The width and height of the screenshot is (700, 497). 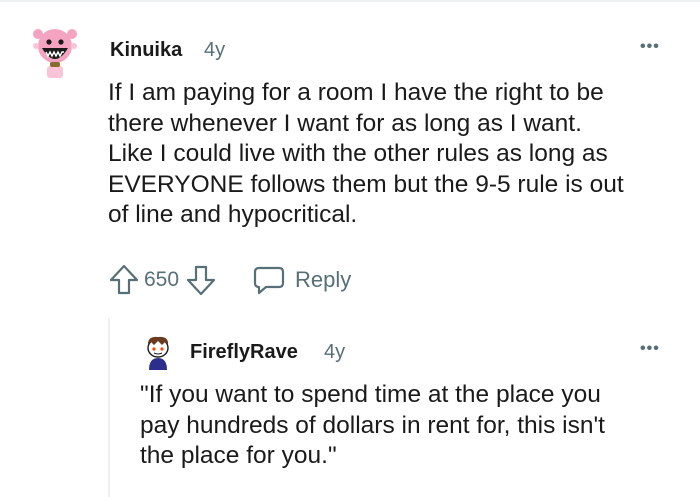 I want to click on comment-body-line: of line and hypocritical., so click(x=233, y=214).